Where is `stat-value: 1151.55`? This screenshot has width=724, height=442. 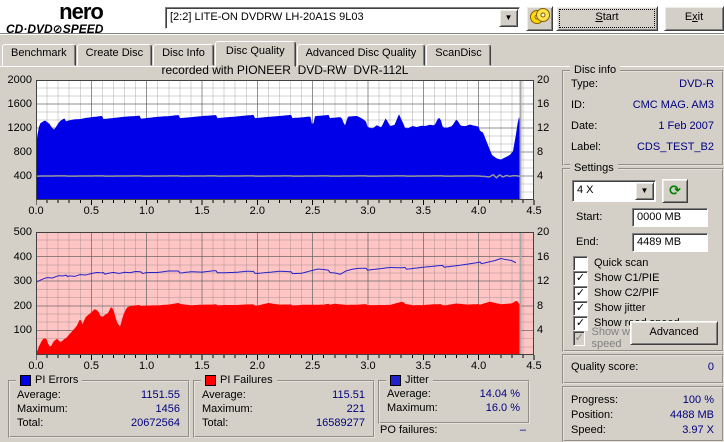
stat-value: 1151.55 is located at coordinates (160, 395).